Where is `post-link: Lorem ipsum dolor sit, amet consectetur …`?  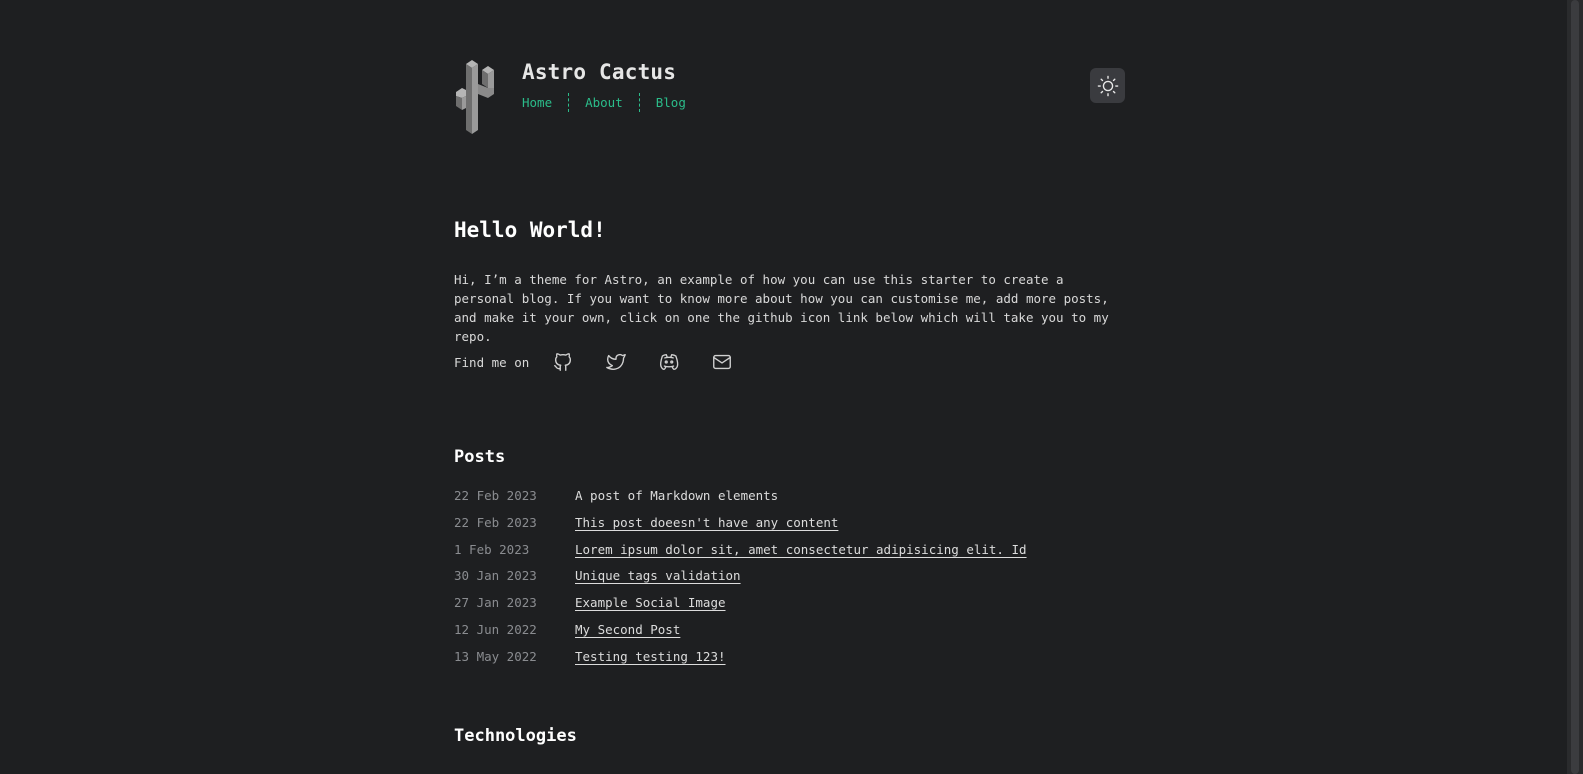
post-link: Lorem ipsum dolor sit, amet consectetur … is located at coordinates (801, 553).